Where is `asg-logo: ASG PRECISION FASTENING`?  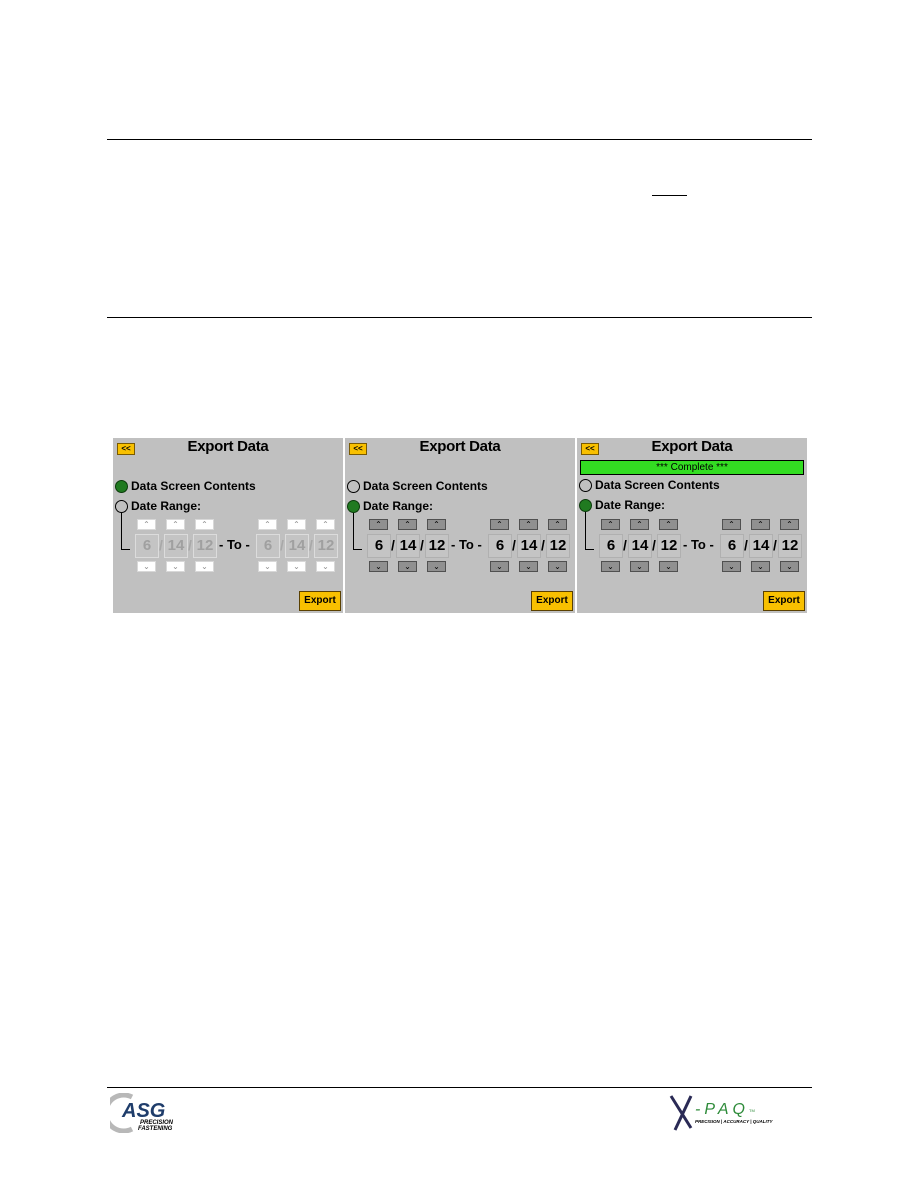
asg-logo: ASG PRECISION FASTENING is located at coordinates (146, 1113).